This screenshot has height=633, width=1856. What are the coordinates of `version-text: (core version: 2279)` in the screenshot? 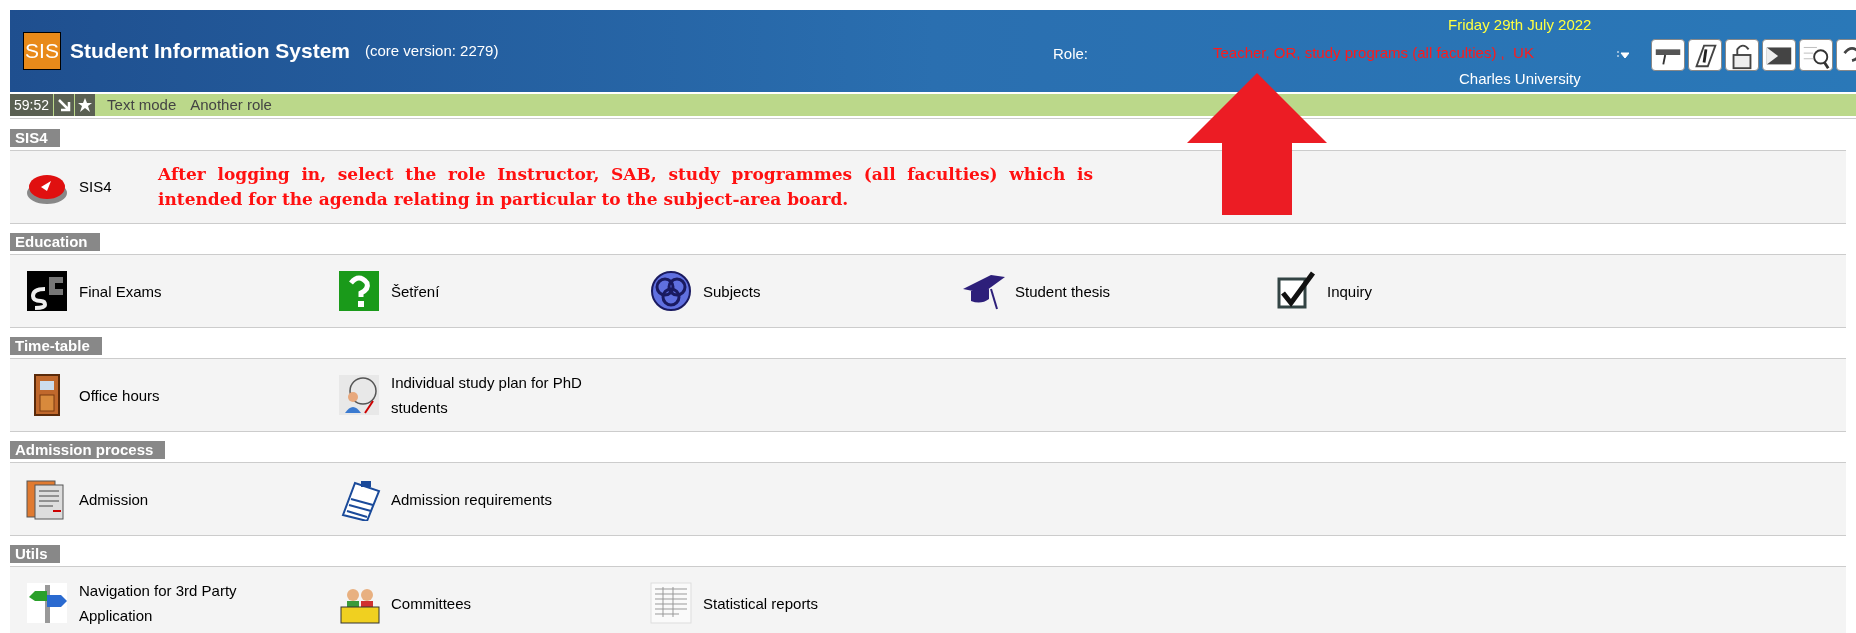 It's located at (432, 50).